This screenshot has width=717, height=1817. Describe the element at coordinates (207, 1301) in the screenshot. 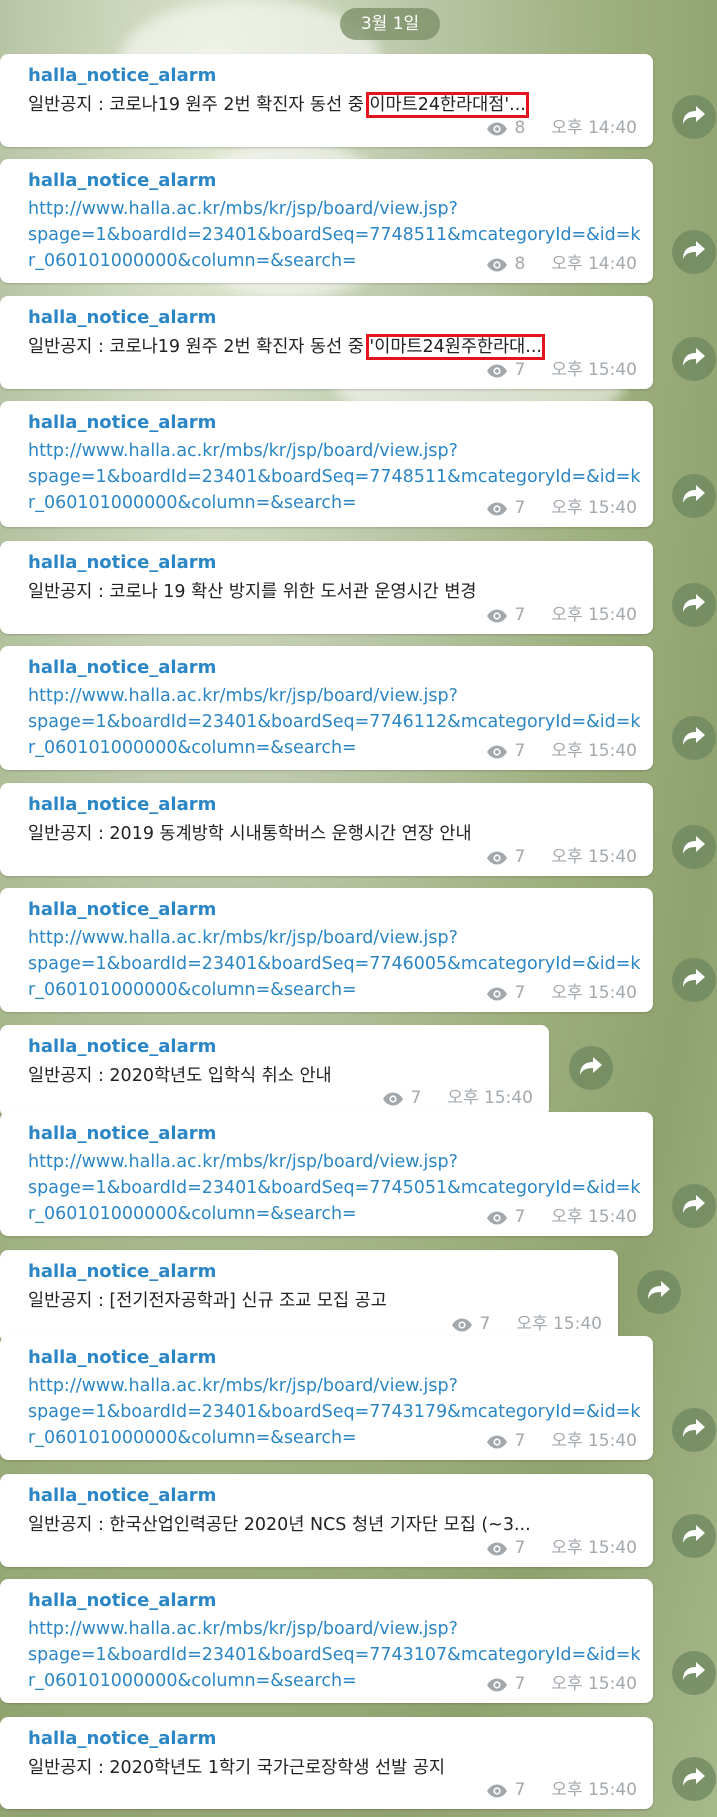

I see `message-body: 일반공지 : [전기전자공학과] 신규 조교 모집 공고` at that location.